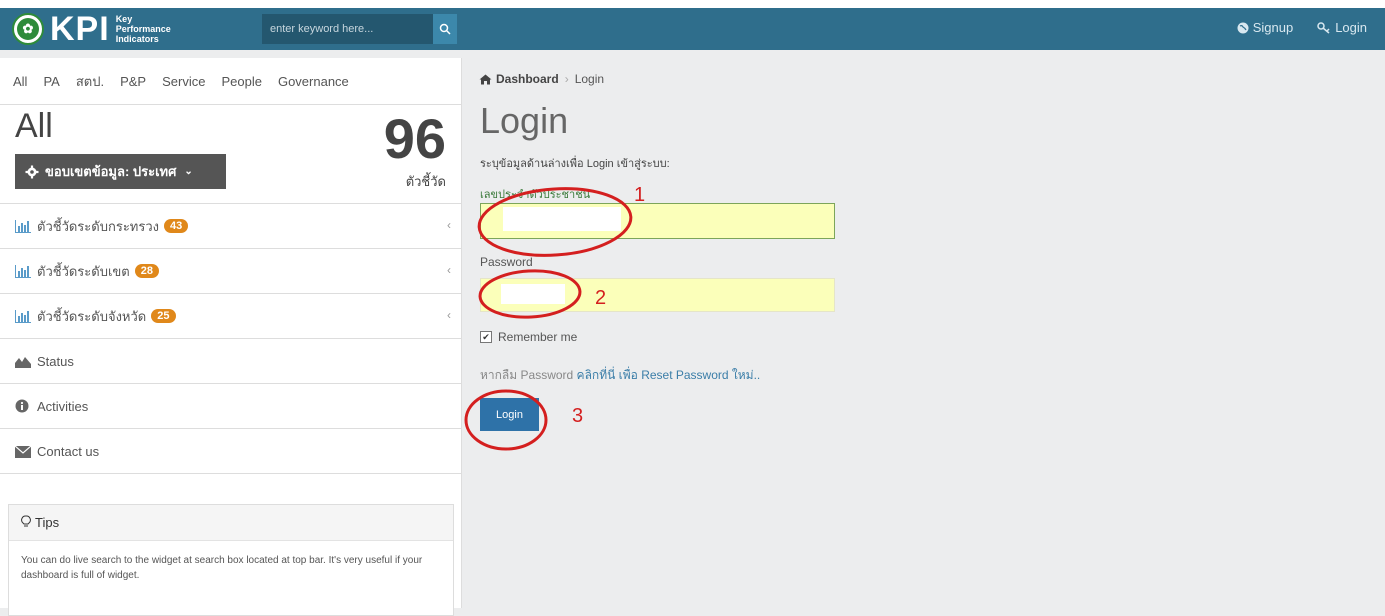 The height and width of the screenshot is (616, 1385). Describe the element at coordinates (63, 406) in the screenshot. I see `sidebar-item-label: Activities` at that location.